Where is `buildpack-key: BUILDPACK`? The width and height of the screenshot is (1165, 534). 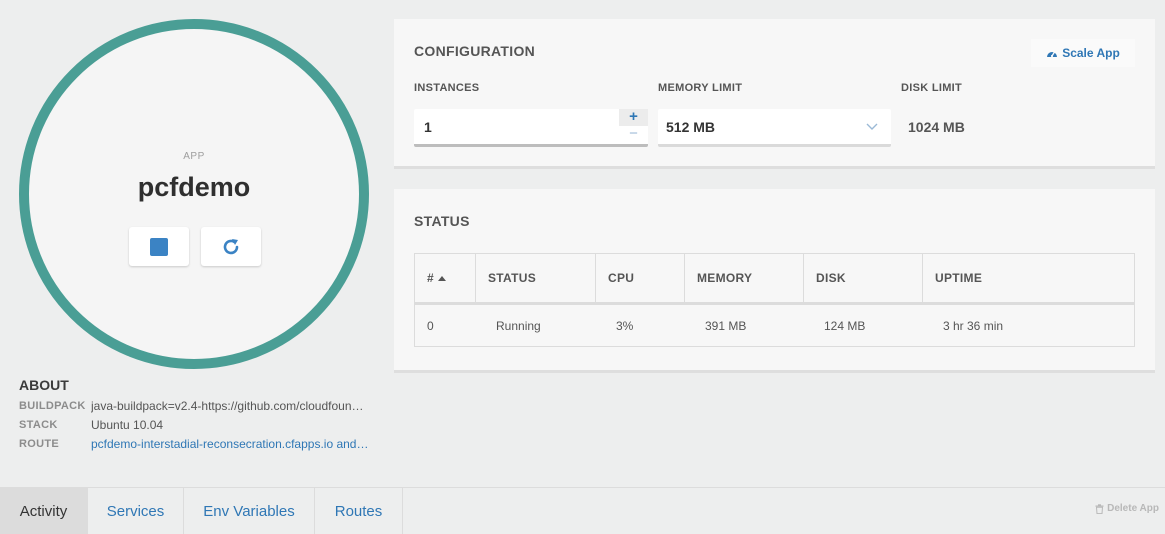
buildpack-key: BUILDPACK is located at coordinates (52, 406).